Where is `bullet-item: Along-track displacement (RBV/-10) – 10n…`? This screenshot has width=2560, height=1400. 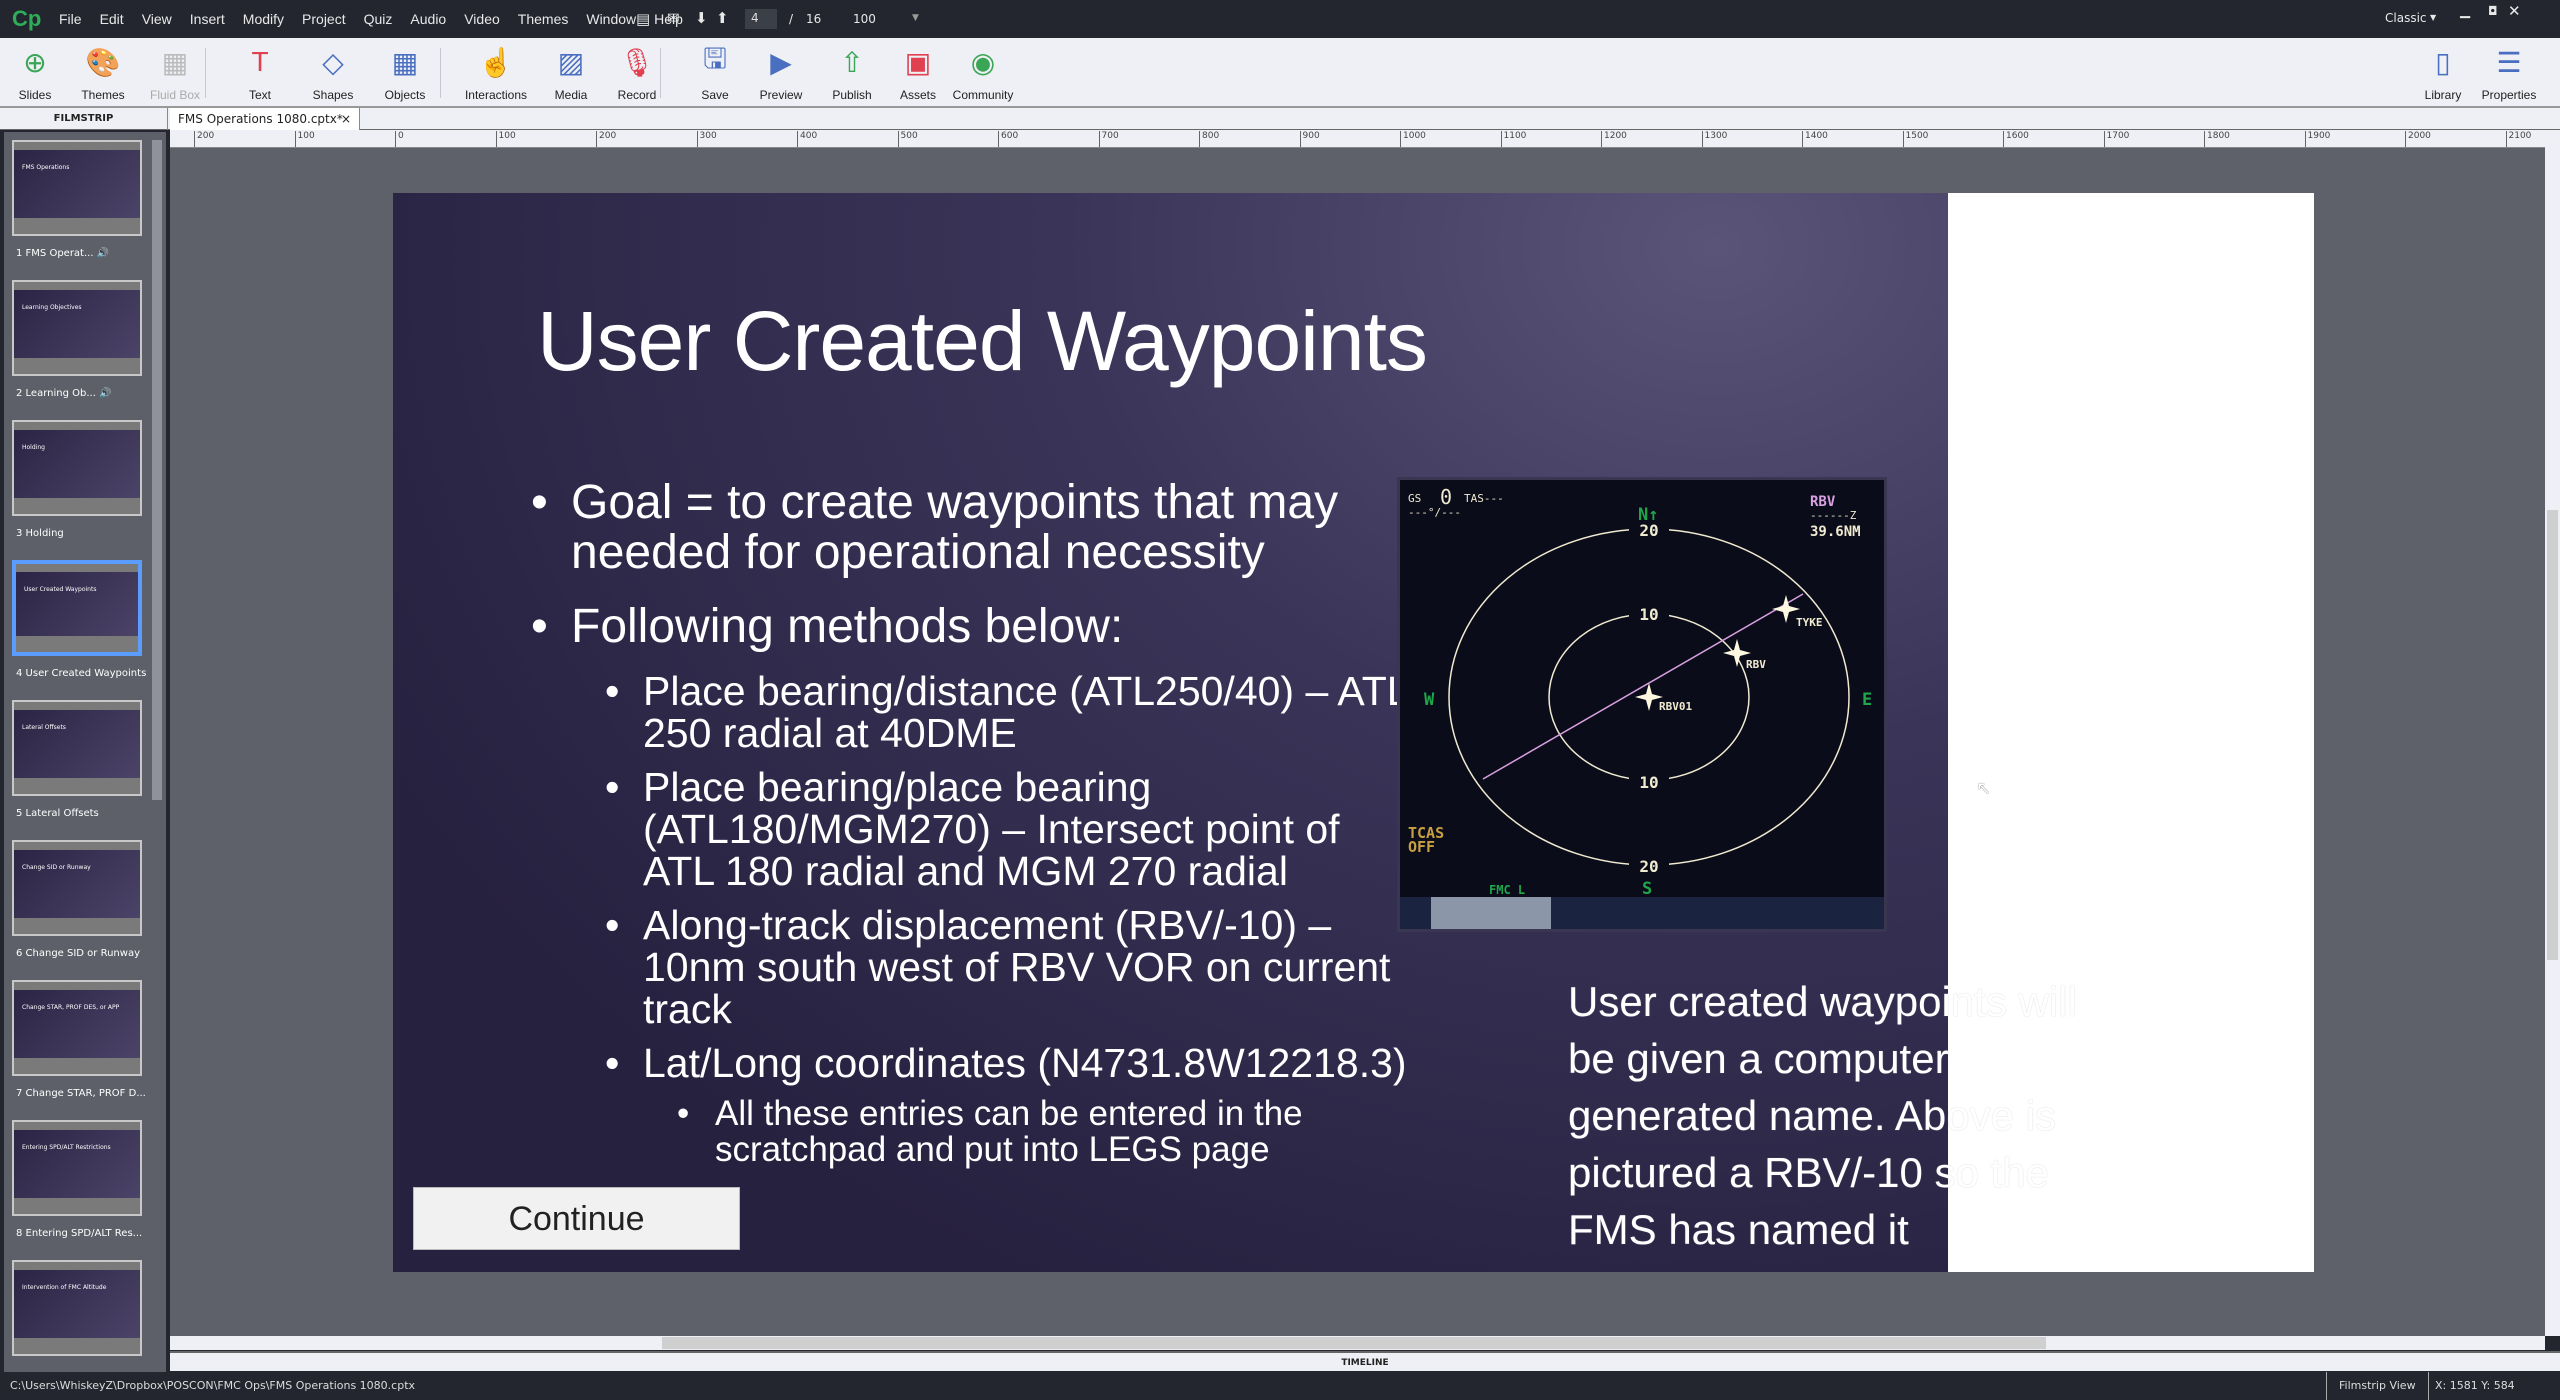
bullet-item: Along-track displacement (RBV/-10) – 10n… is located at coordinates (971, 967).